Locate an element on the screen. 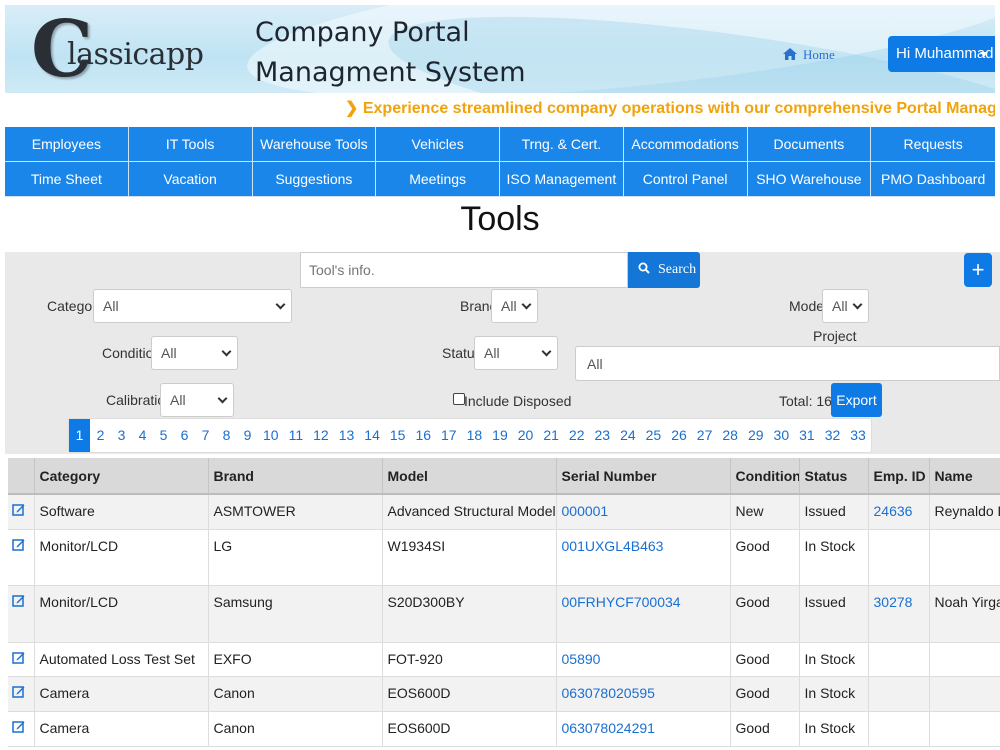  page-link-31: 31 is located at coordinates (807, 435).